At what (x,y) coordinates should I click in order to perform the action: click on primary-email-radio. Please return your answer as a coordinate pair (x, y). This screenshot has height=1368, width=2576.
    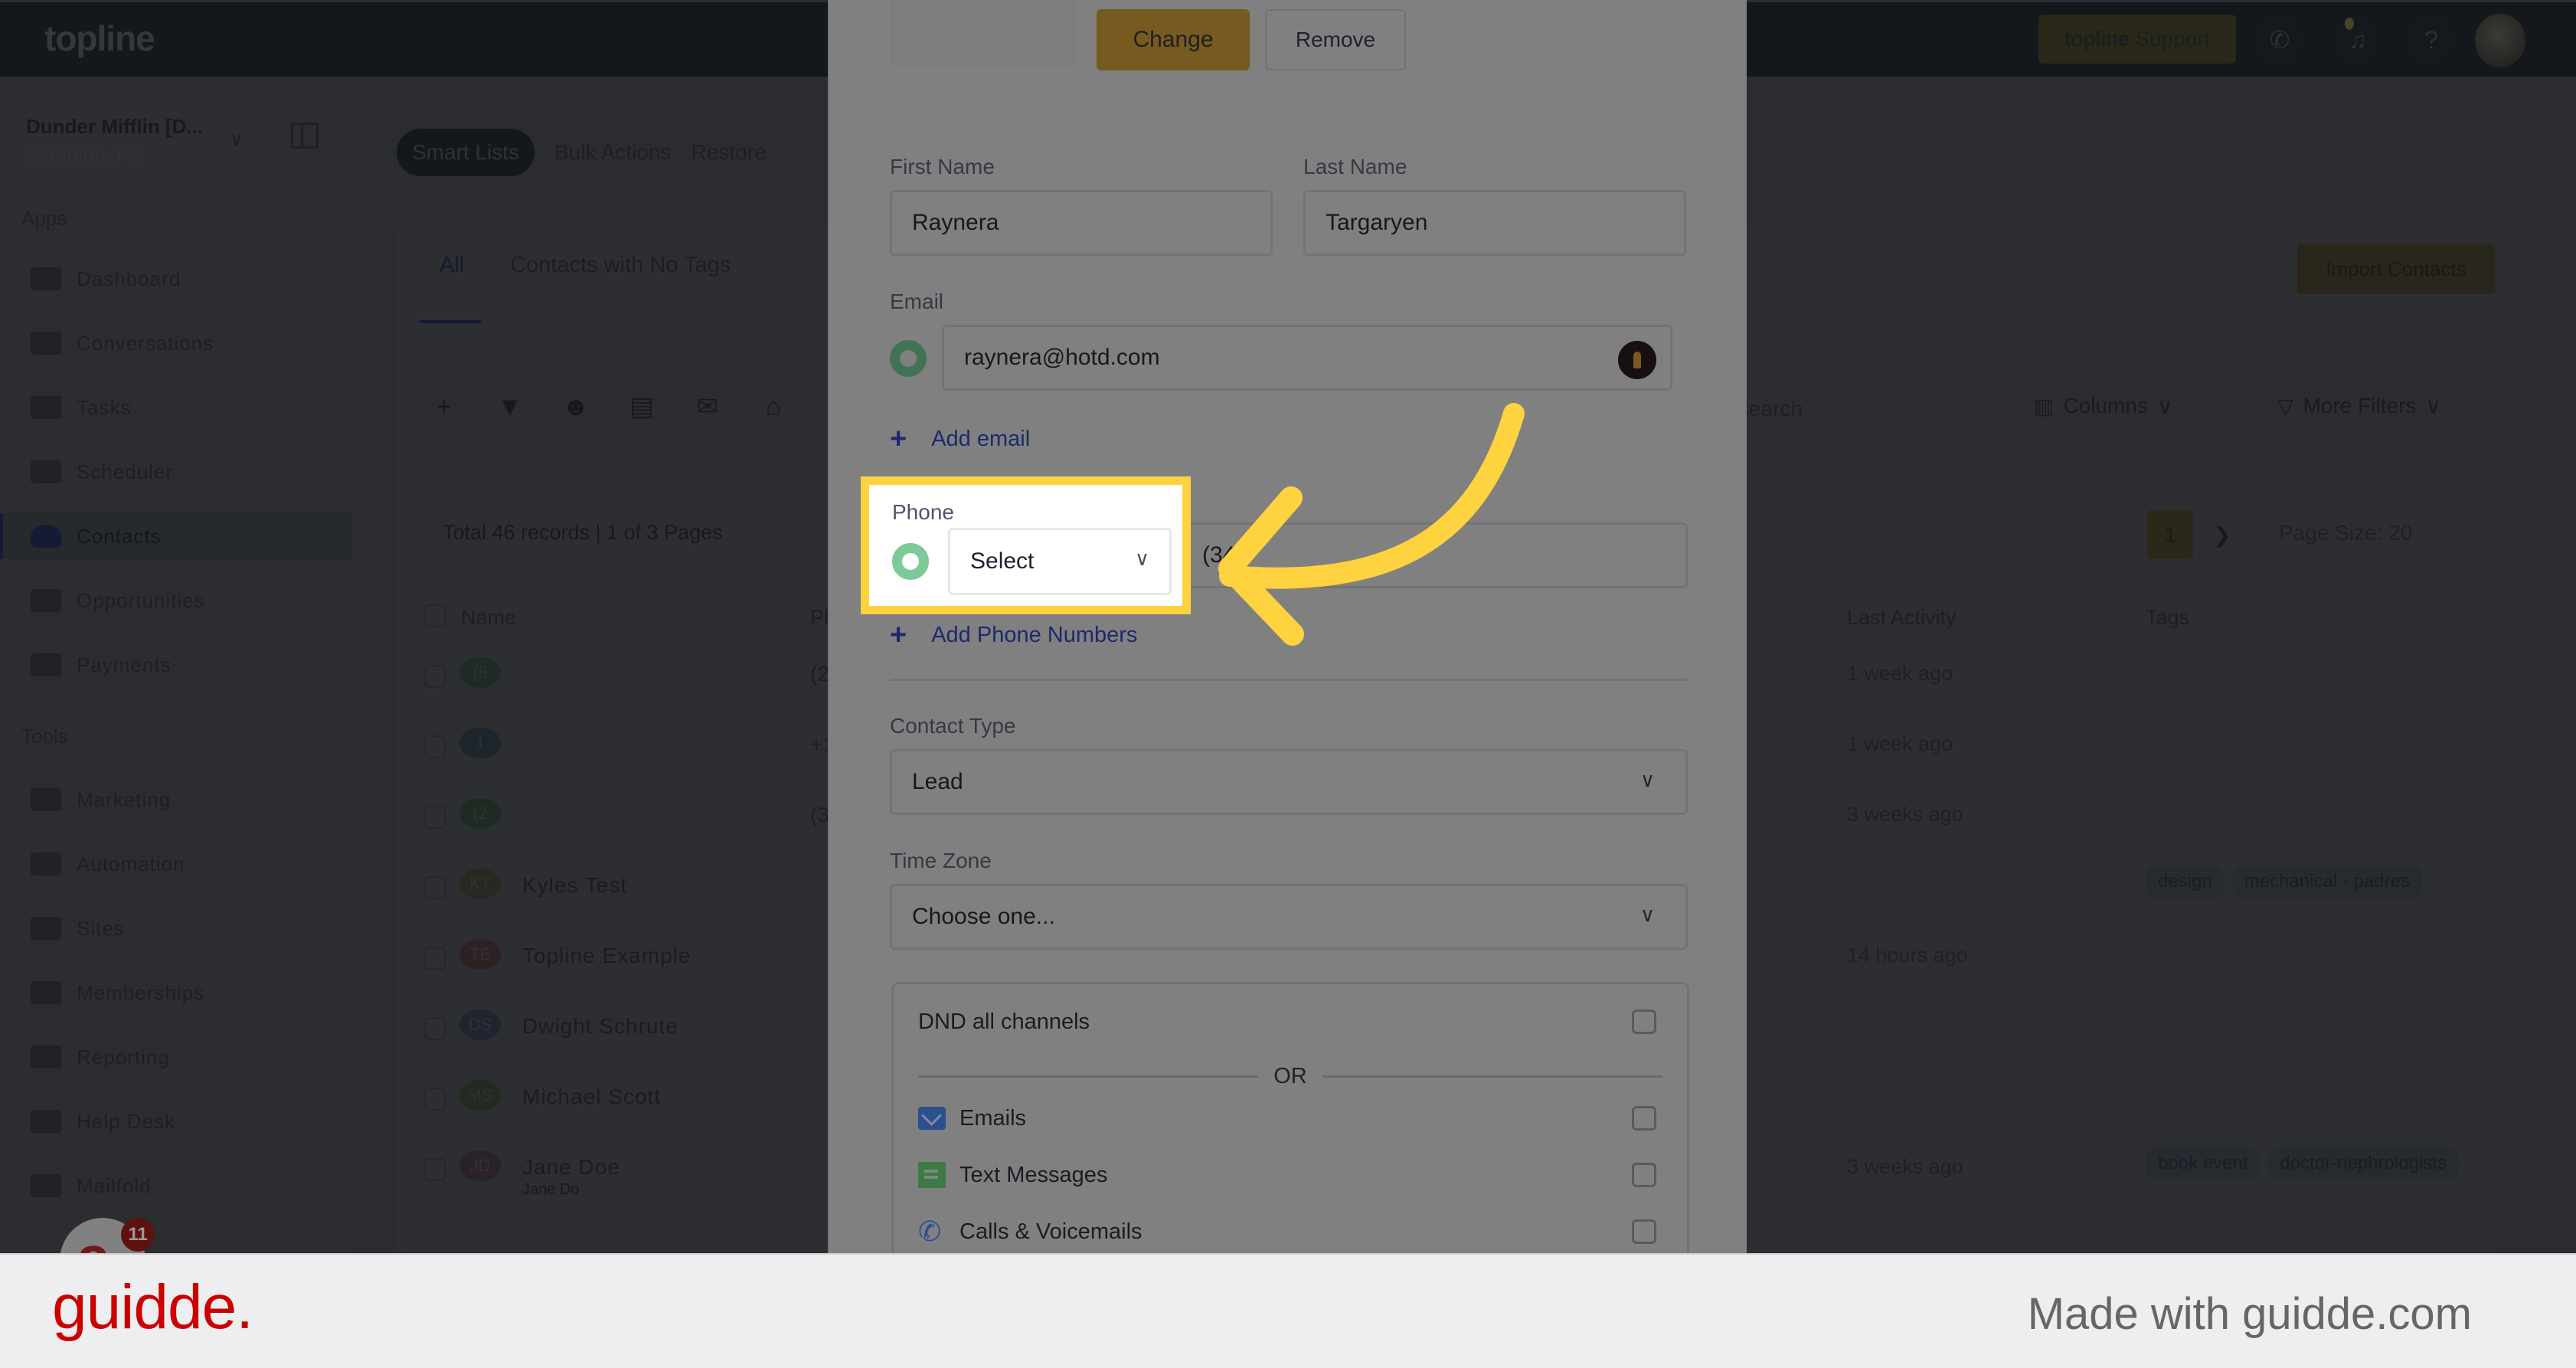
    Looking at the image, I should click on (908, 358).